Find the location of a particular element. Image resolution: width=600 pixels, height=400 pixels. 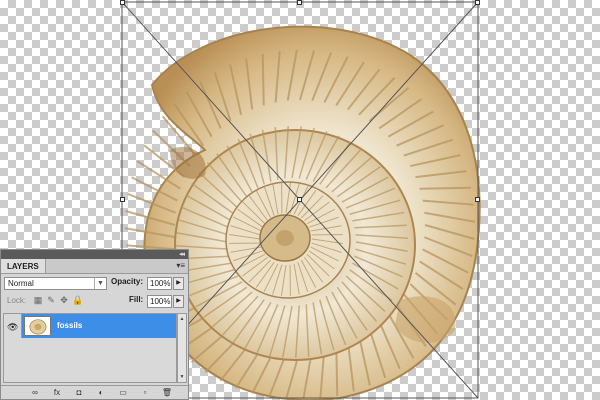

fill-input: 100% is located at coordinates (159, 301).